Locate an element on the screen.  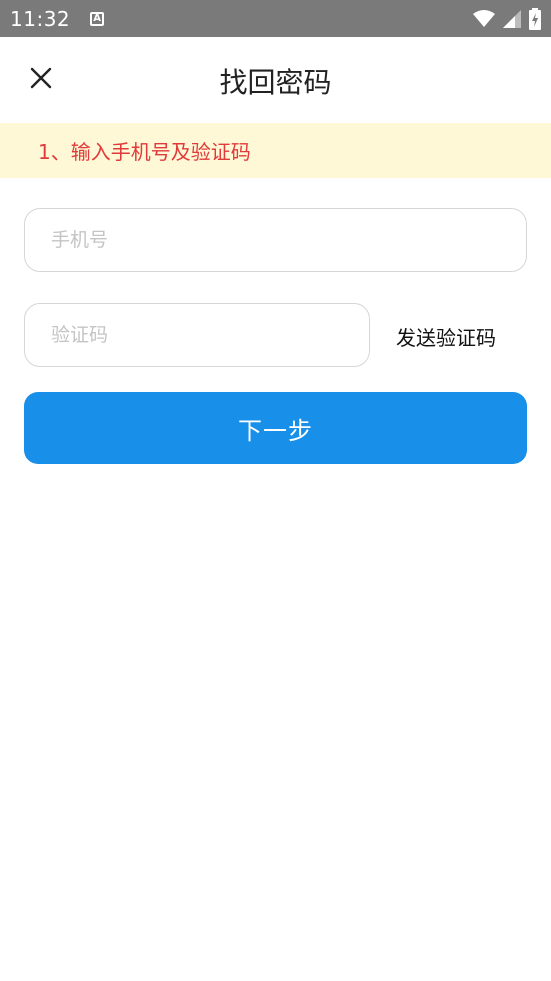
status-icons is located at coordinates (507, 18).